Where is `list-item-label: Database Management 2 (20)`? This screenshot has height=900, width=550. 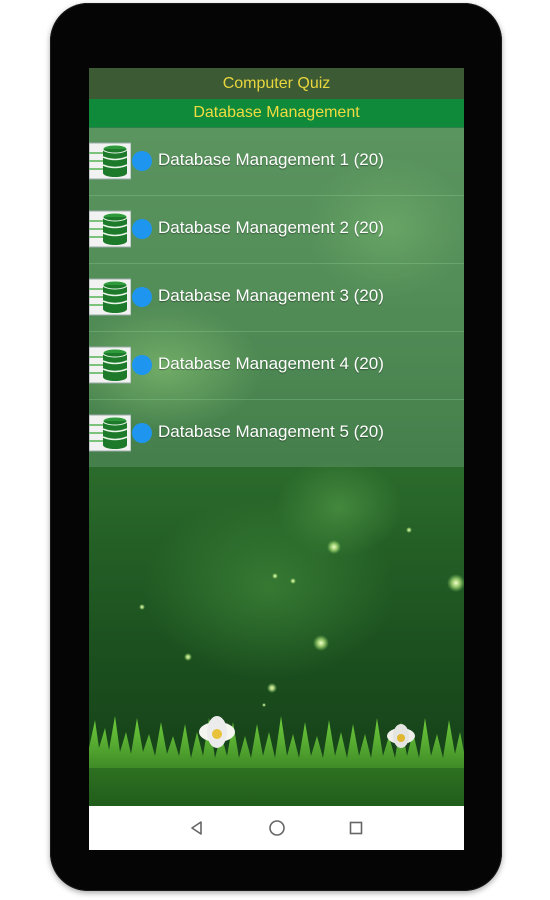 list-item-label: Database Management 2 (20) is located at coordinates (271, 227).